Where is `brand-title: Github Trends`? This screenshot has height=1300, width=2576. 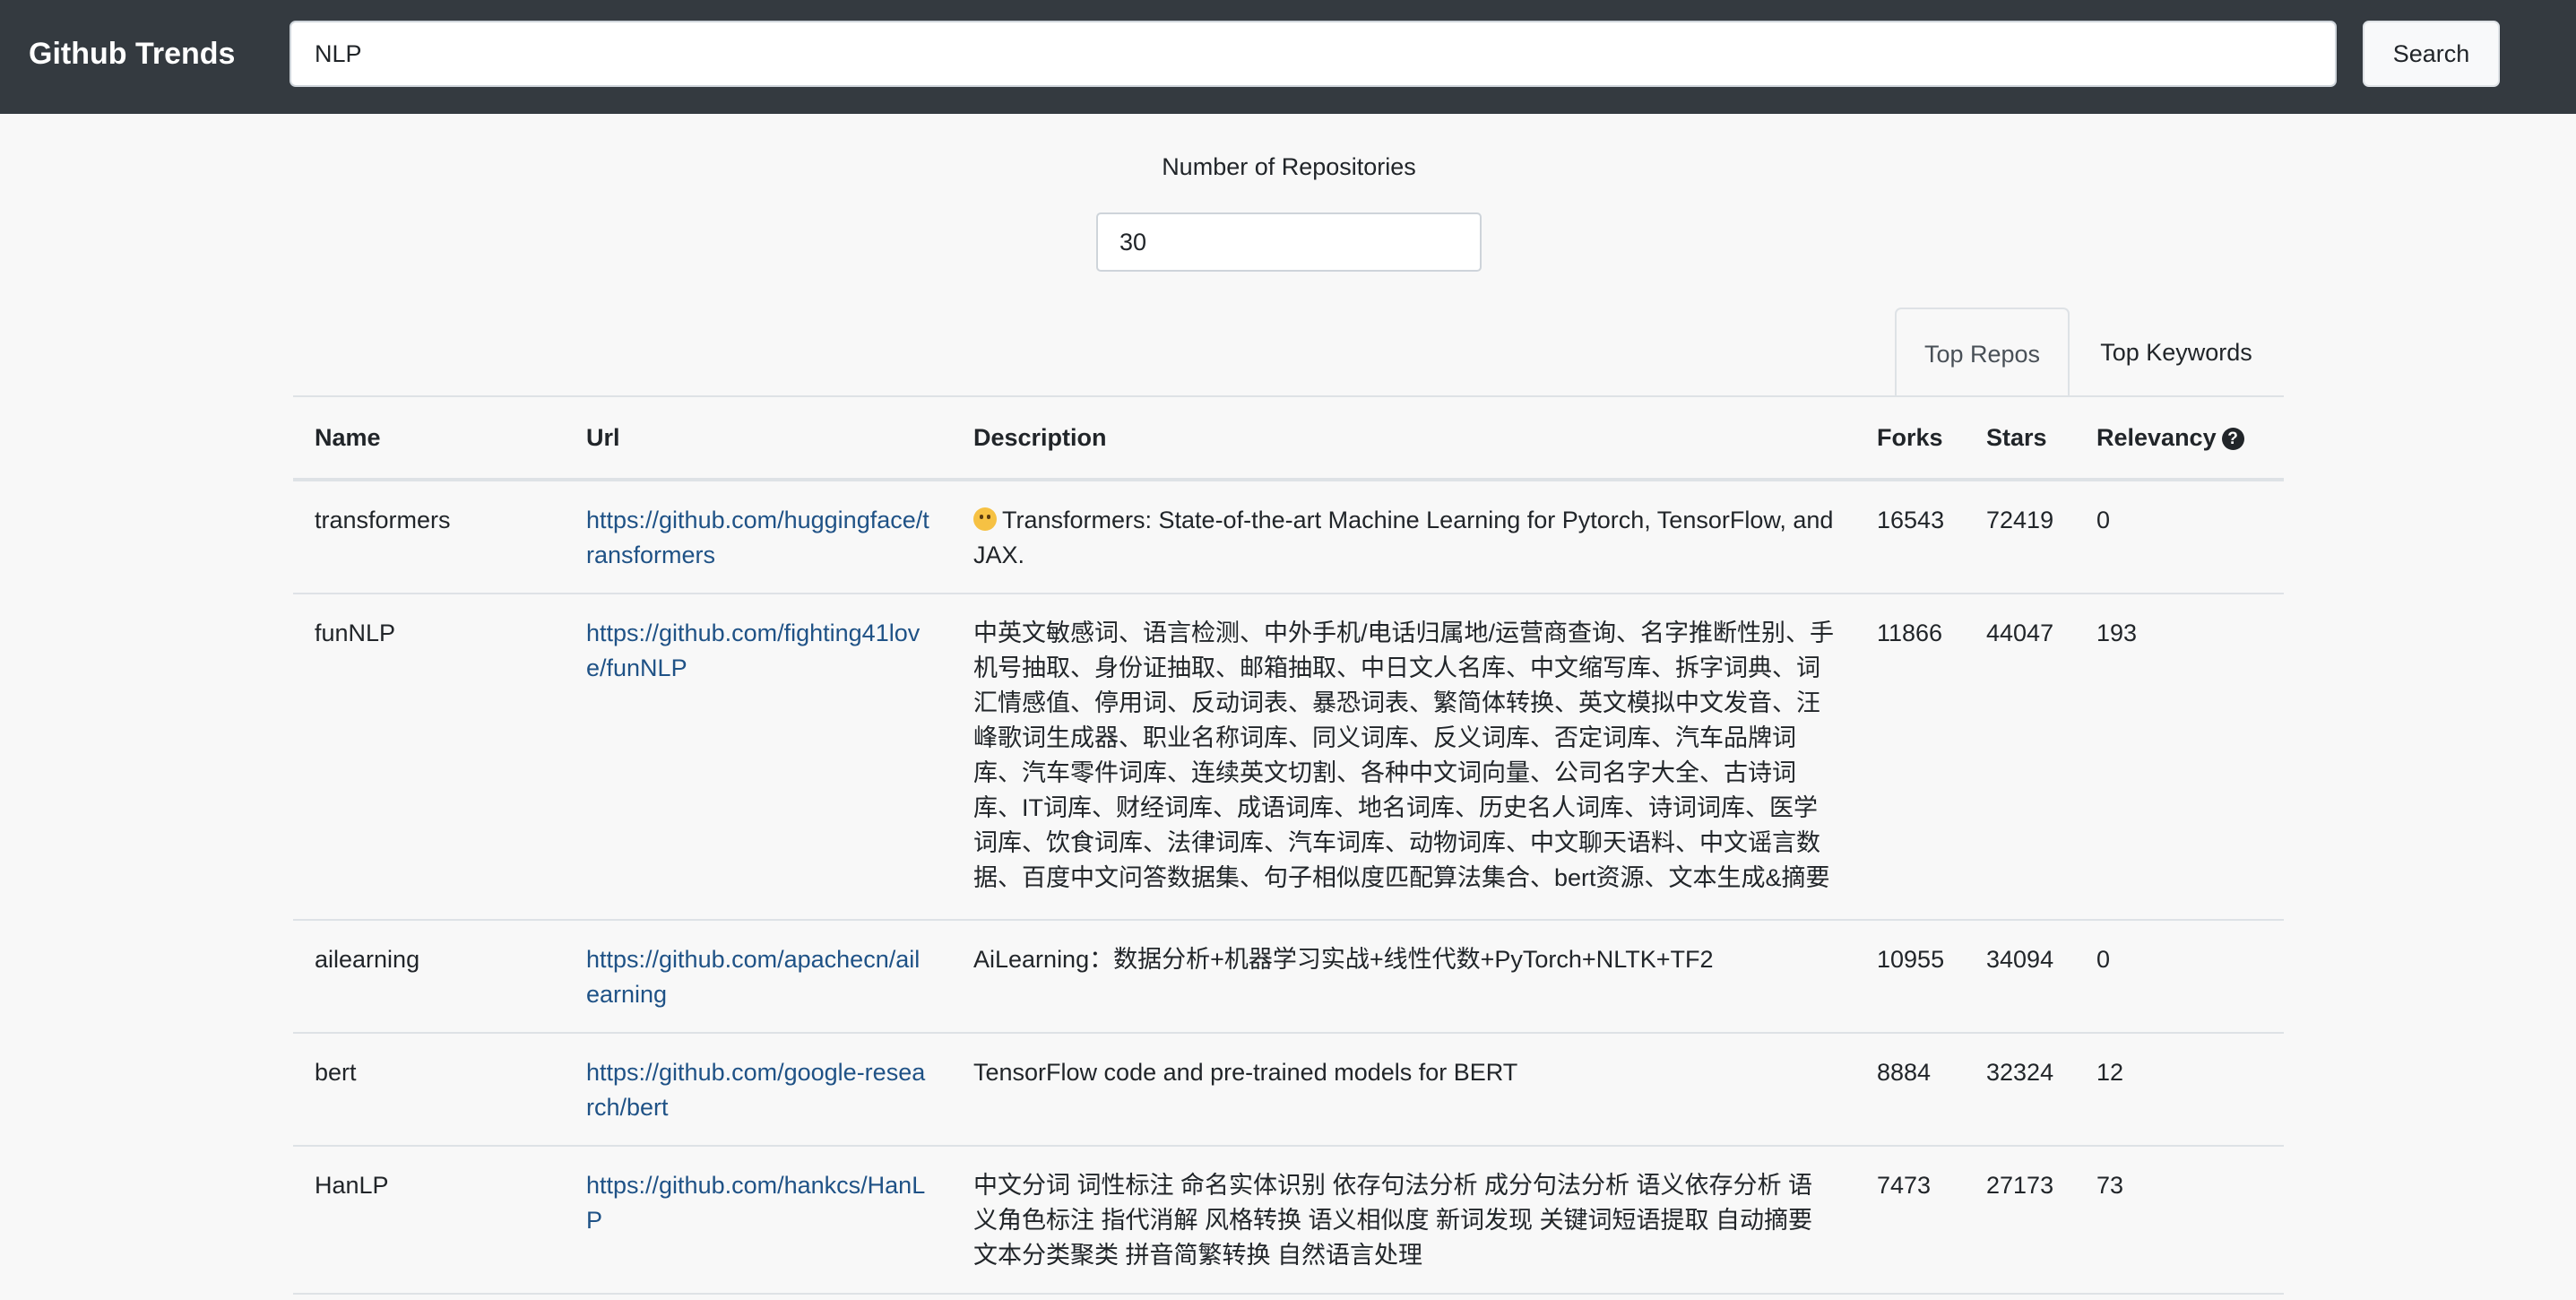
brand-title: Github Trends is located at coordinates (132, 54).